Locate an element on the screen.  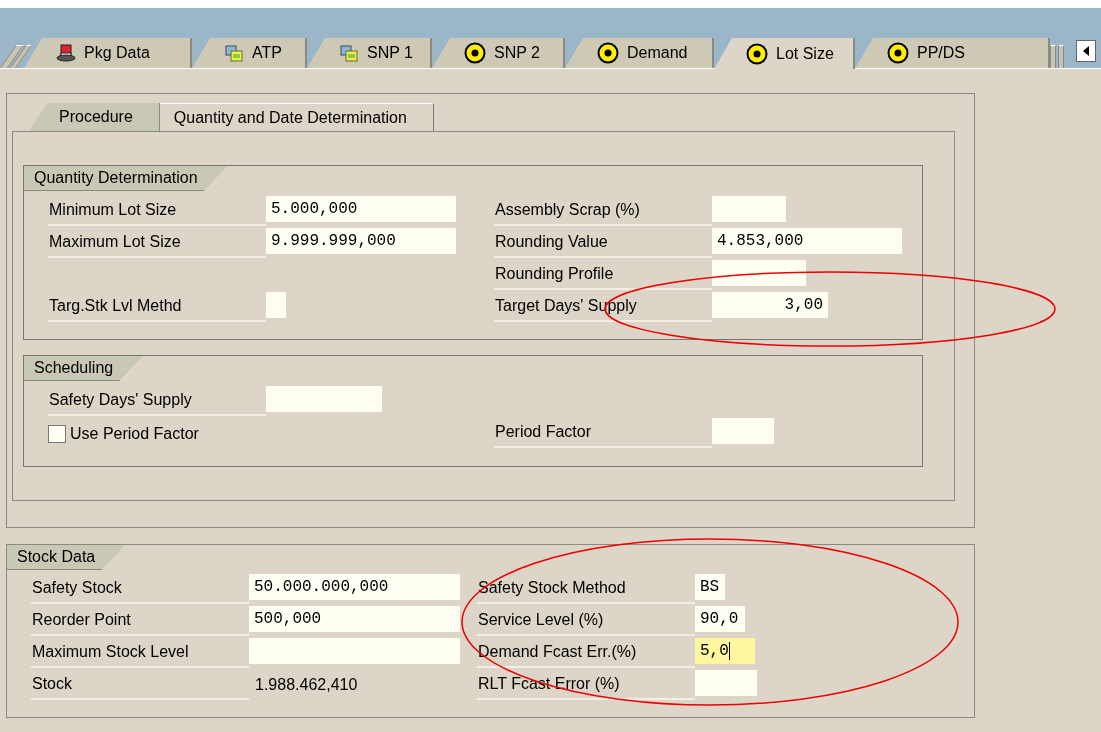
group-title: Scheduling is located at coordinates (84, 368).